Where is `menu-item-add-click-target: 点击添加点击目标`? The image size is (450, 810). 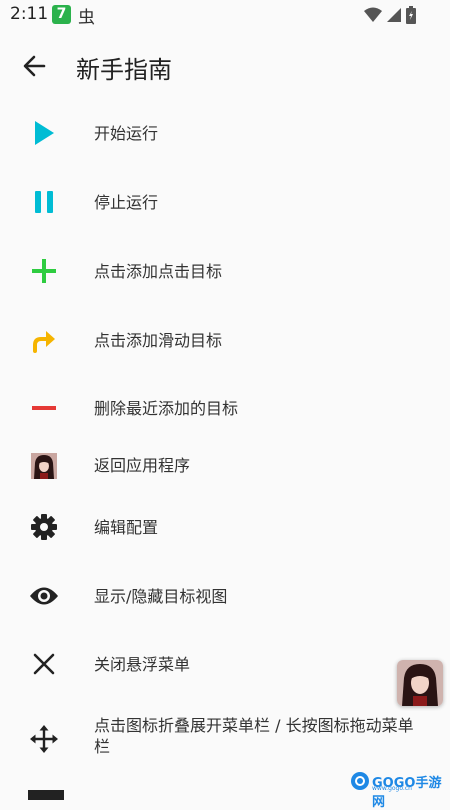
menu-item-add-click-target: 点击添加点击目标 is located at coordinates (225, 271).